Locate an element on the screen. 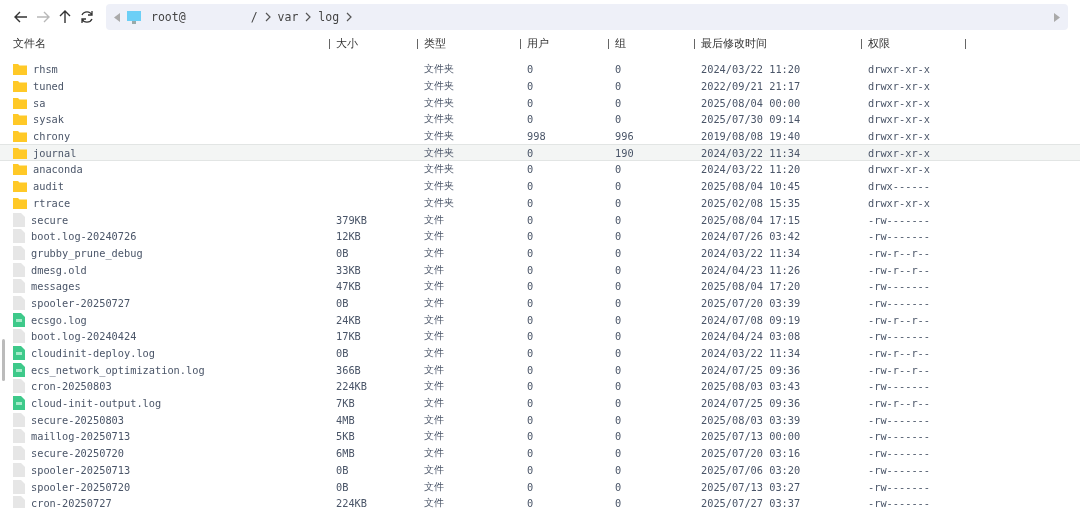 The height and width of the screenshot is (508, 1080). file-row: anaconda 文件夹 0 0 2024/03/22 11:20 drwxr-xr-x is located at coordinates (540, 169).